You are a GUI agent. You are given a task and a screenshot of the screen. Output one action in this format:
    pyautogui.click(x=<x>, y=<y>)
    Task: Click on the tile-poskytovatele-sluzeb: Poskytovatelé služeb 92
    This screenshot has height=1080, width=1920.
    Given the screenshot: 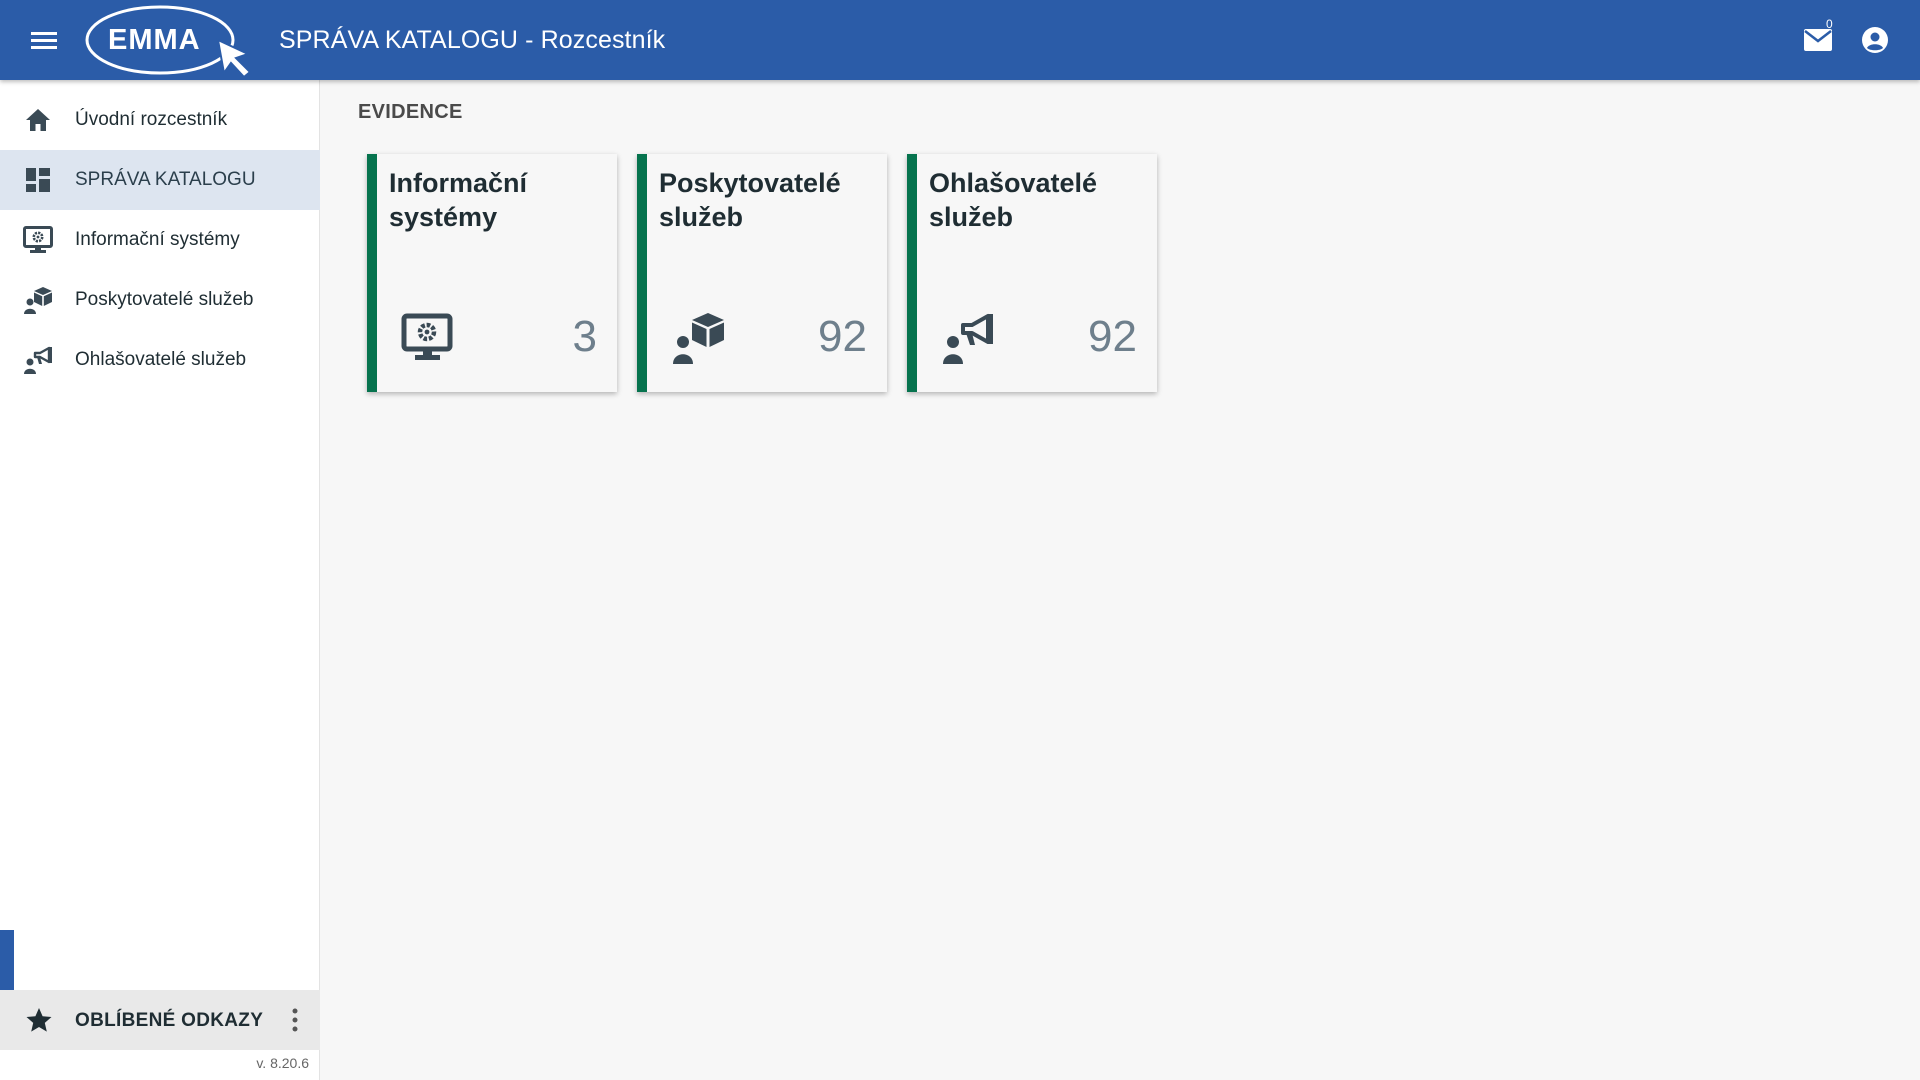 What is the action you would take?
    pyautogui.click(x=762, y=273)
    